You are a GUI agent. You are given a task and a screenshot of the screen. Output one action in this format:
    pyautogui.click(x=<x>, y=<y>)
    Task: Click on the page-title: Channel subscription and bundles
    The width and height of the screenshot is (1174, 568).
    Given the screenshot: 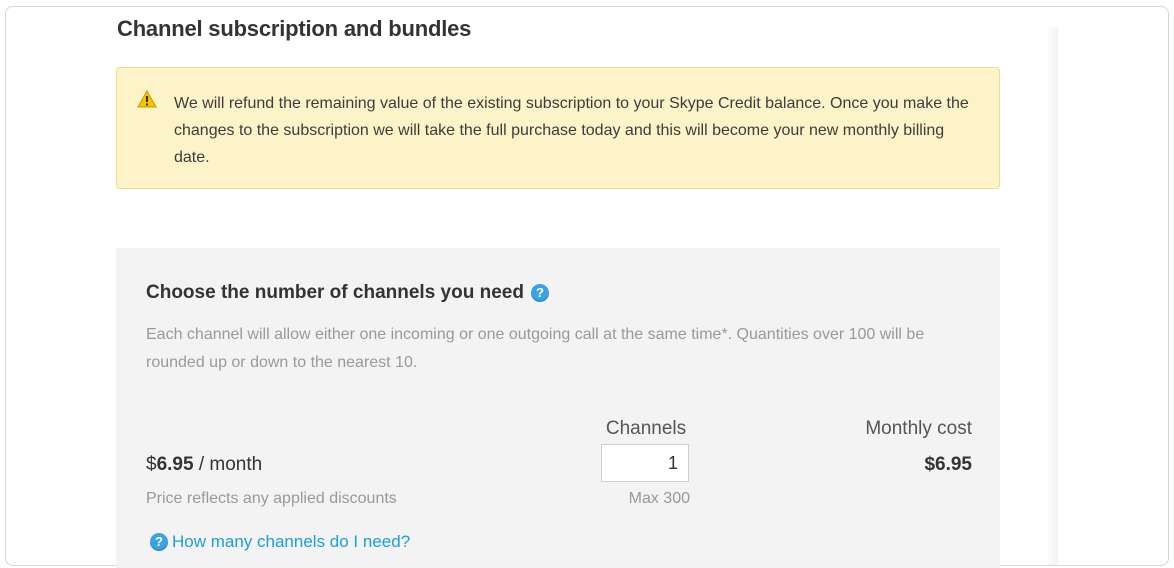 What is the action you would take?
    pyautogui.click(x=294, y=28)
    